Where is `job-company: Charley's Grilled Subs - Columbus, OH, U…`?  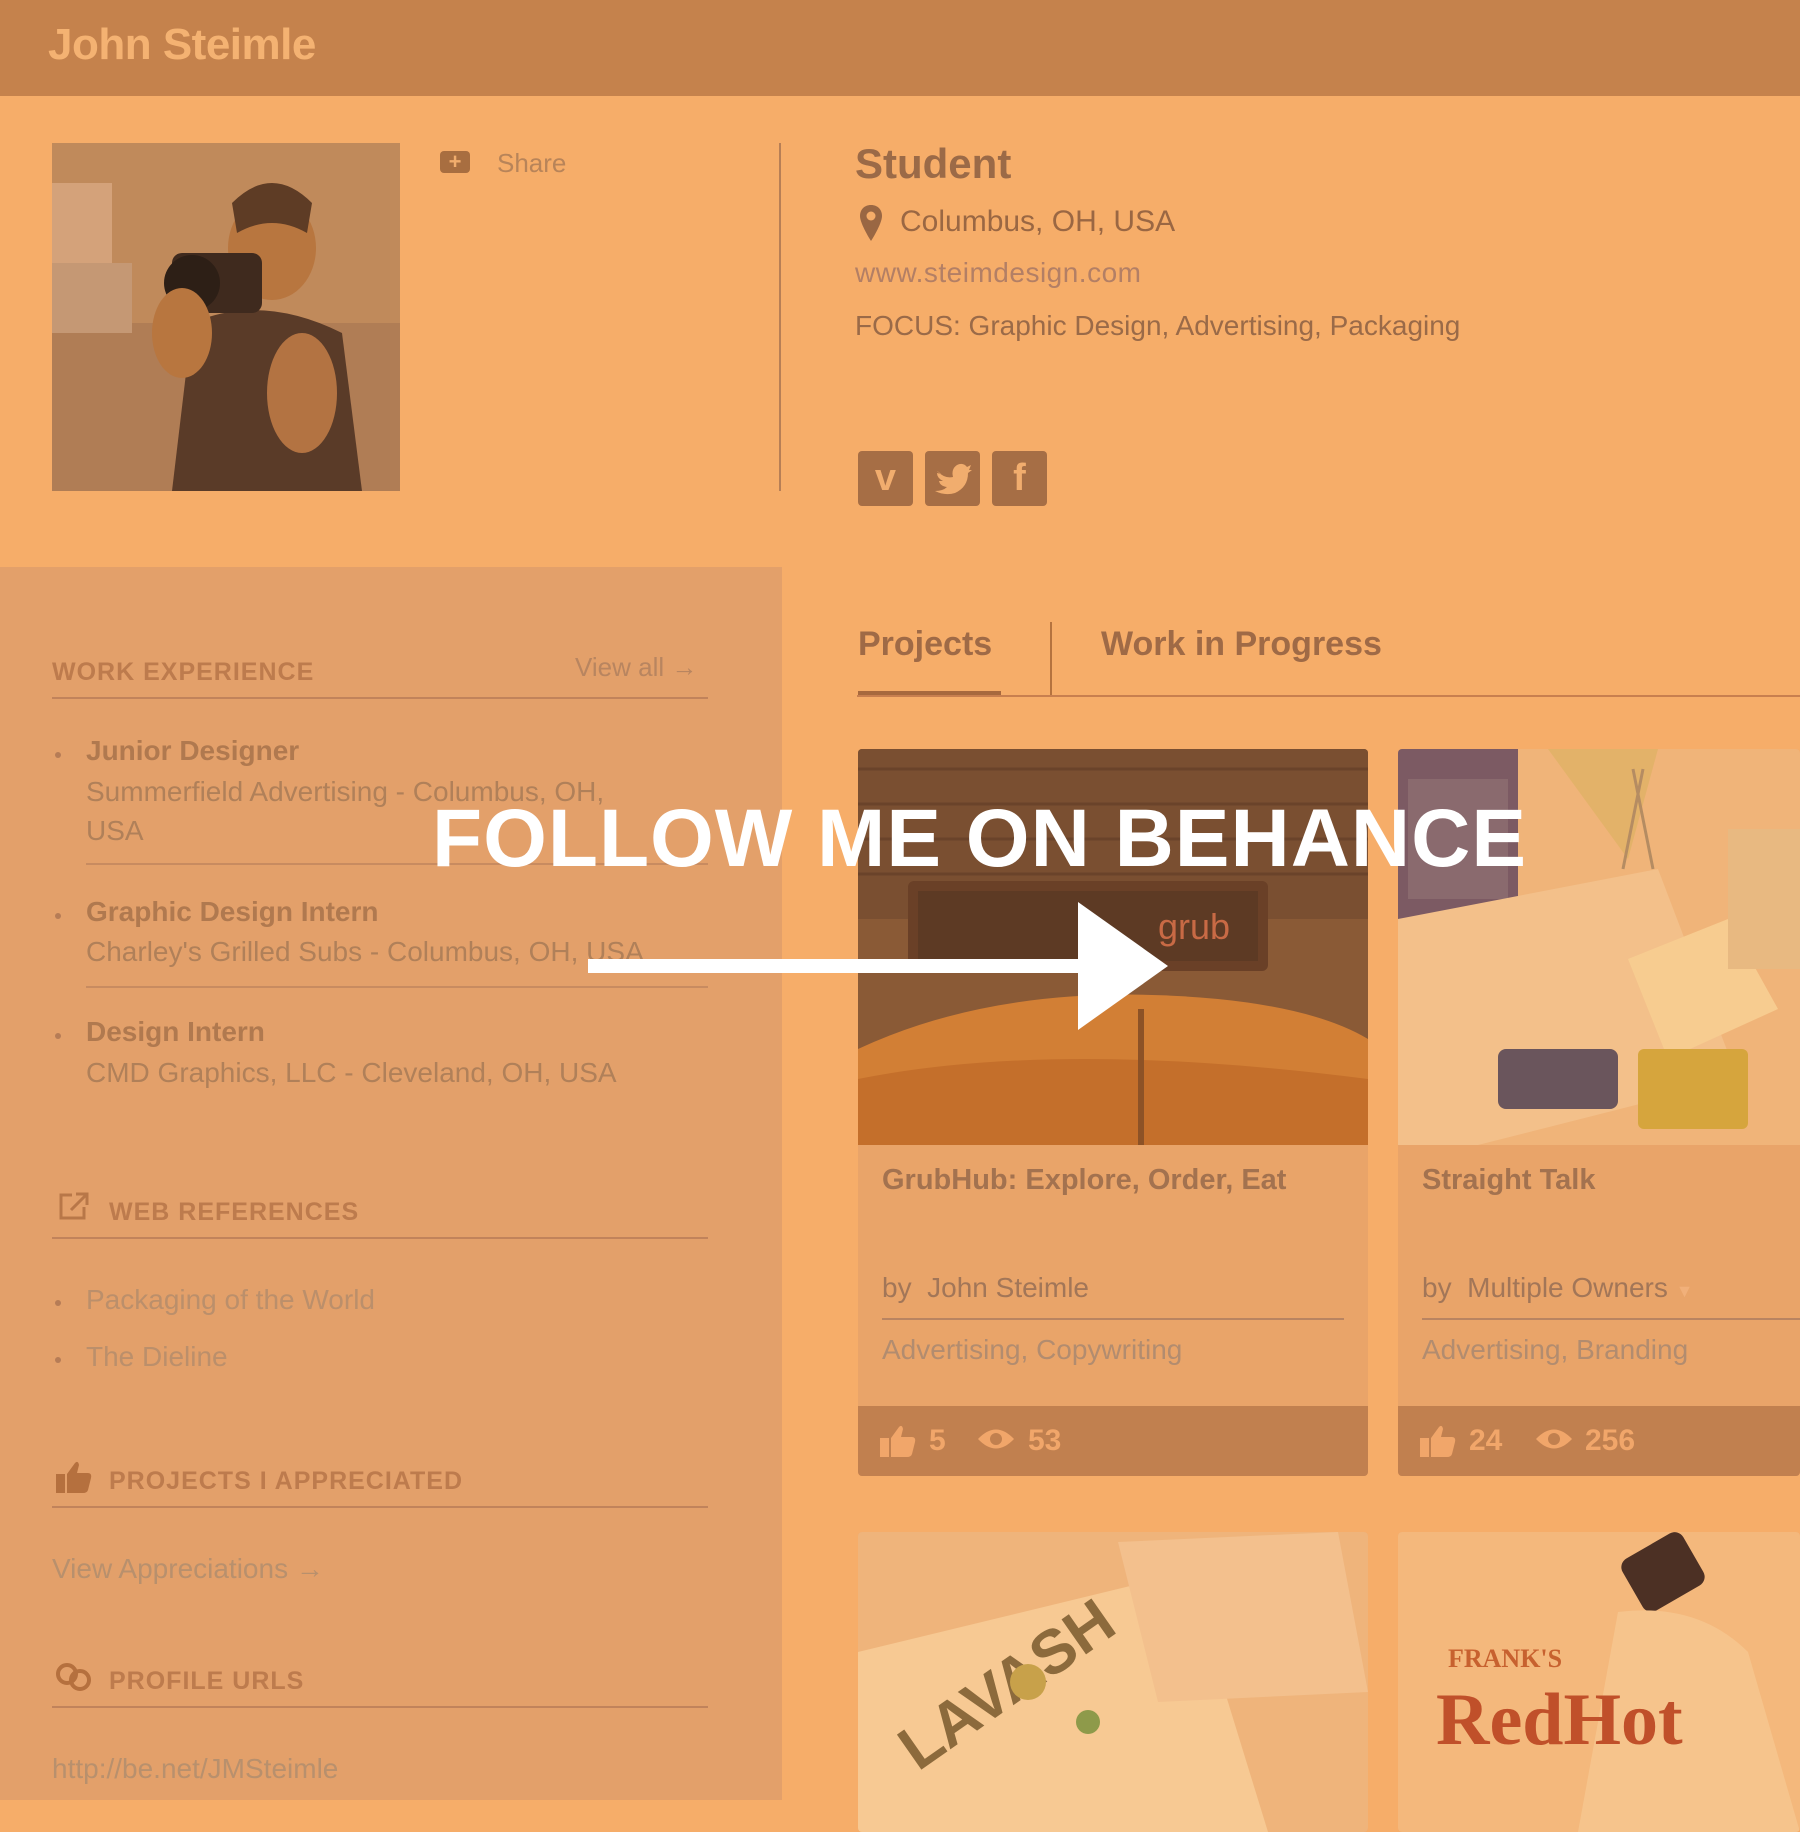
job-company: Charley's Grilled Subs - Columbus, OH, U… is located at coordinates (365, 951).